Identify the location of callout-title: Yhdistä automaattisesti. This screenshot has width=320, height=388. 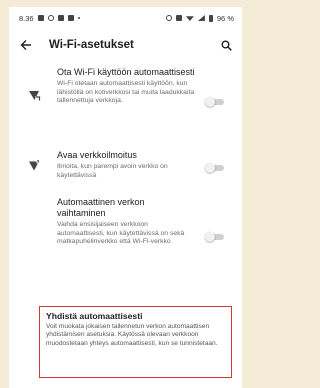
(94, 316).